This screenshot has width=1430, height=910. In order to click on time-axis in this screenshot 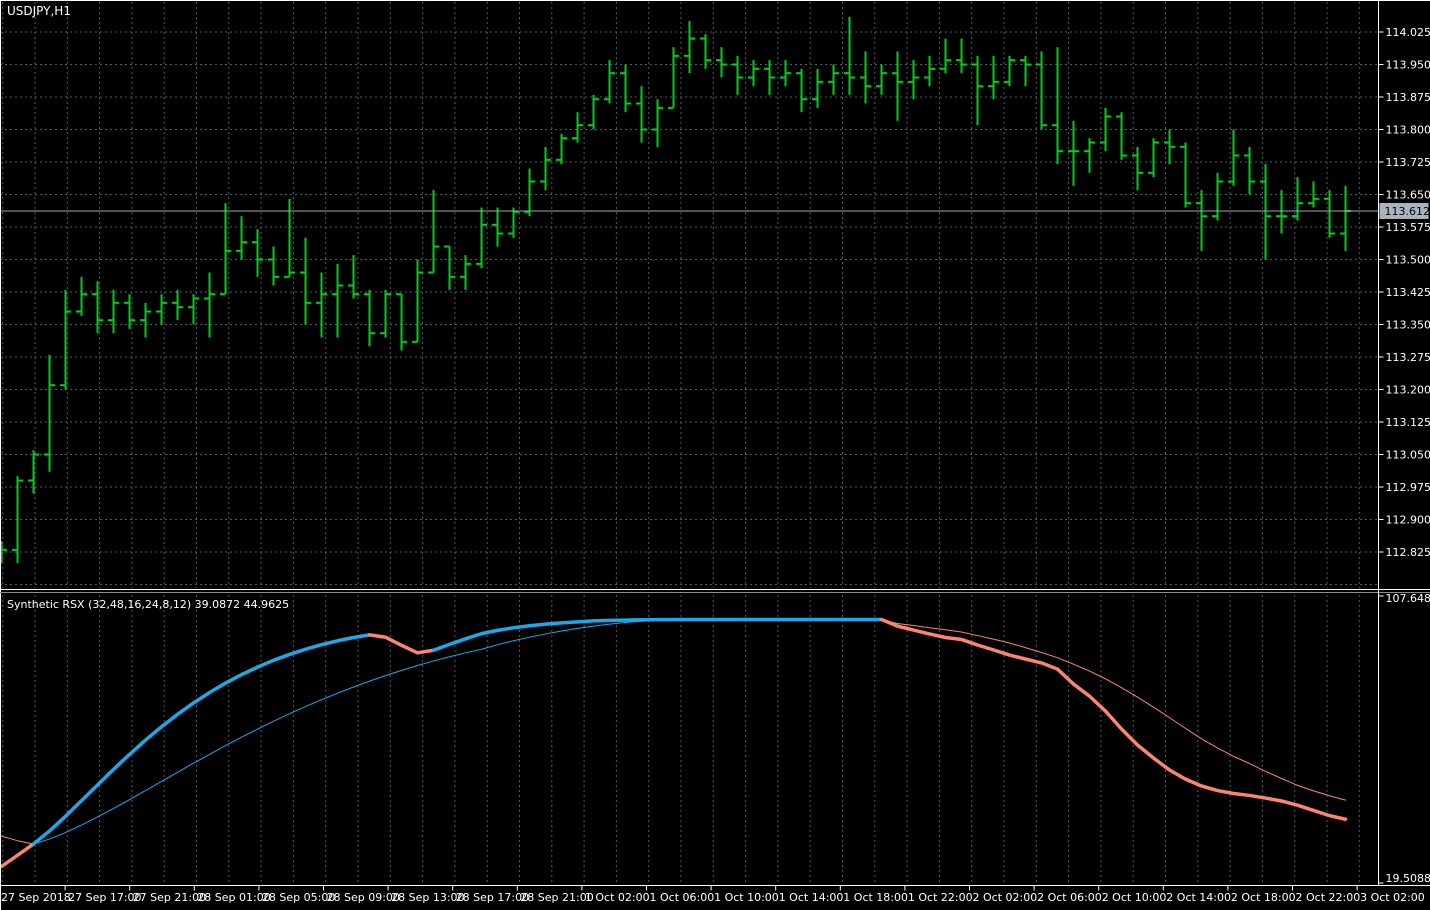, I will do `click(715, 898)`.